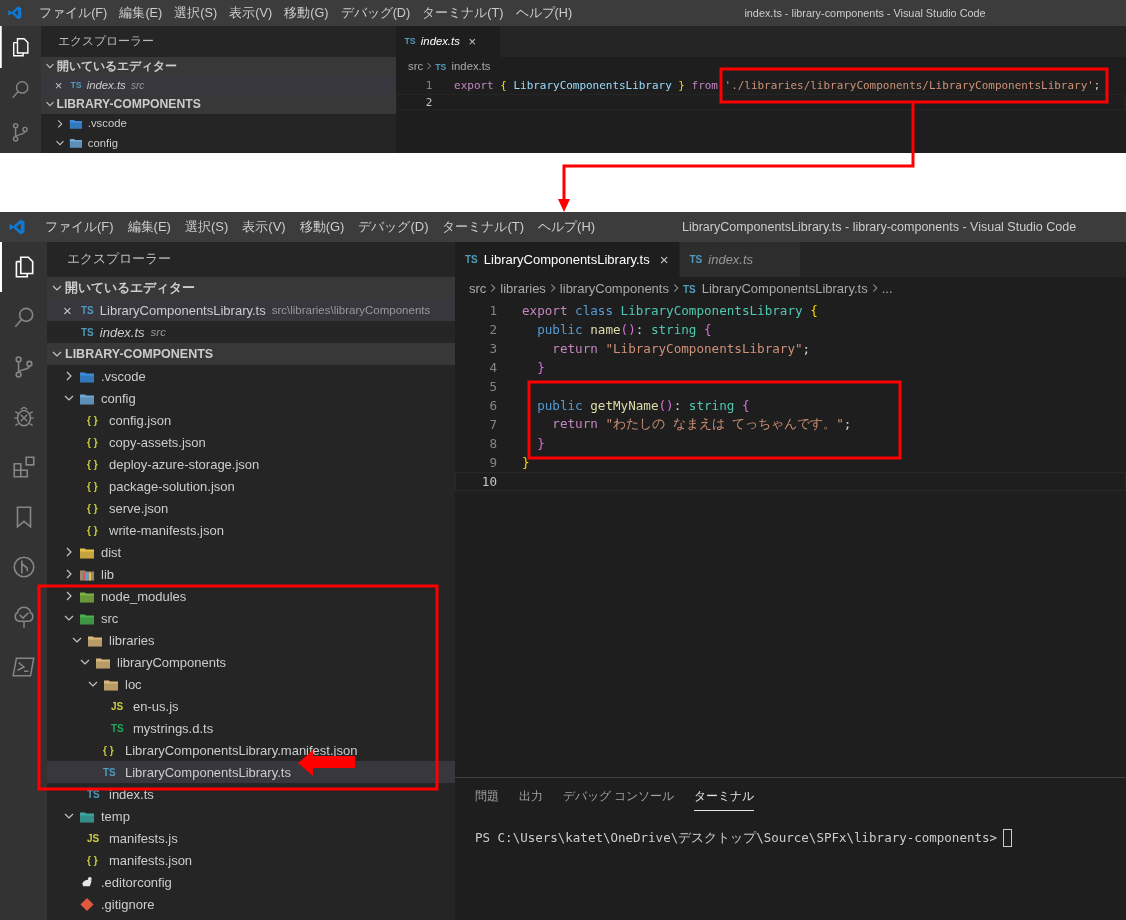 This screenshot has height=920, width=1126. I want to click on tree-item: { } LibraryComponentsLibrary.manifest.json, so click(251, 750).